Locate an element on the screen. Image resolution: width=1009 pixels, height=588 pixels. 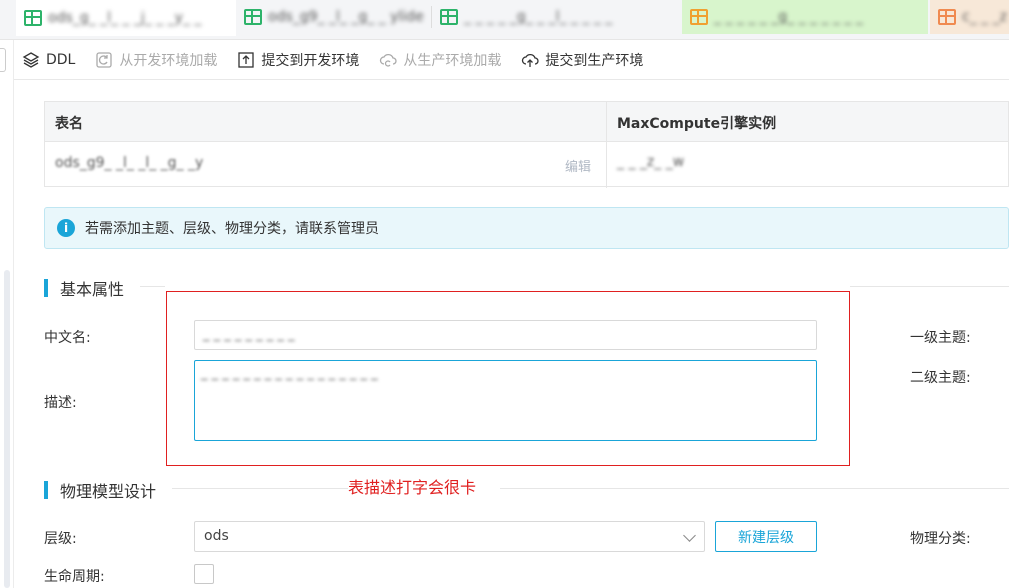
cn-name-label: 中文名: is located at coordinates (67, 338).